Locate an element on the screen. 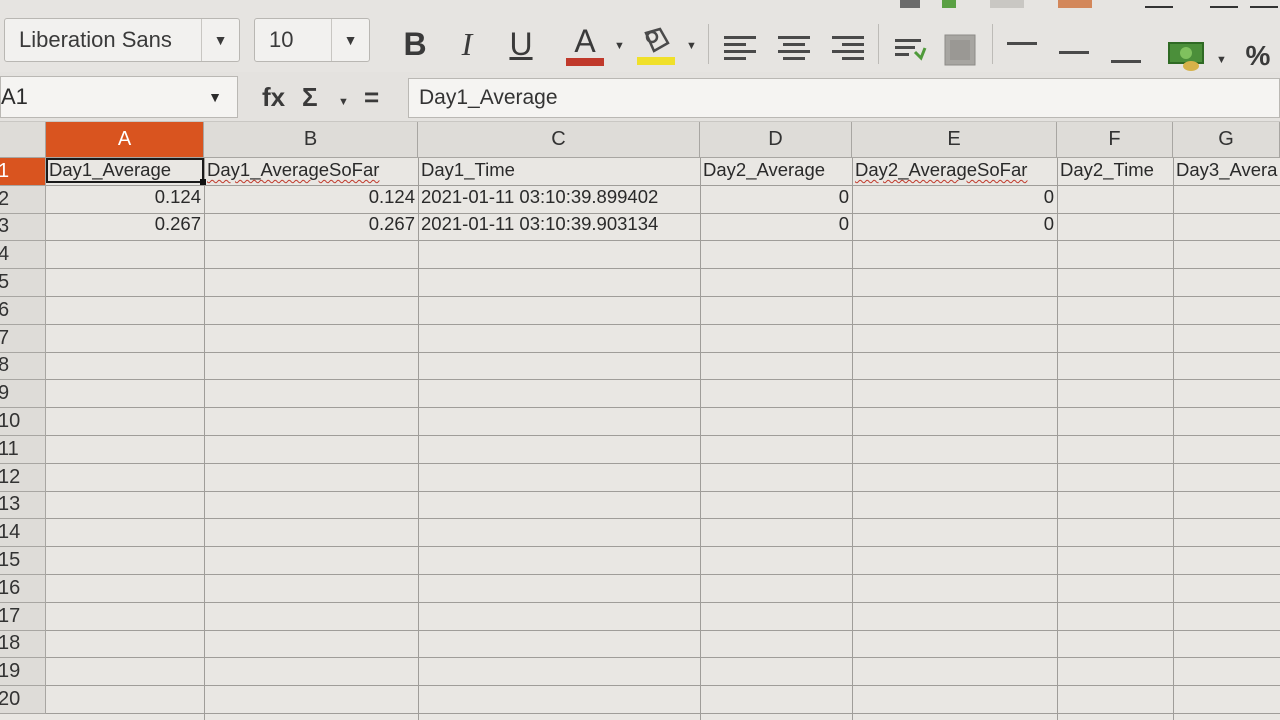 The height and width of the screenshot is (720, 1280). cell-d1: Day2_Average is located at coordinates (776, 171).